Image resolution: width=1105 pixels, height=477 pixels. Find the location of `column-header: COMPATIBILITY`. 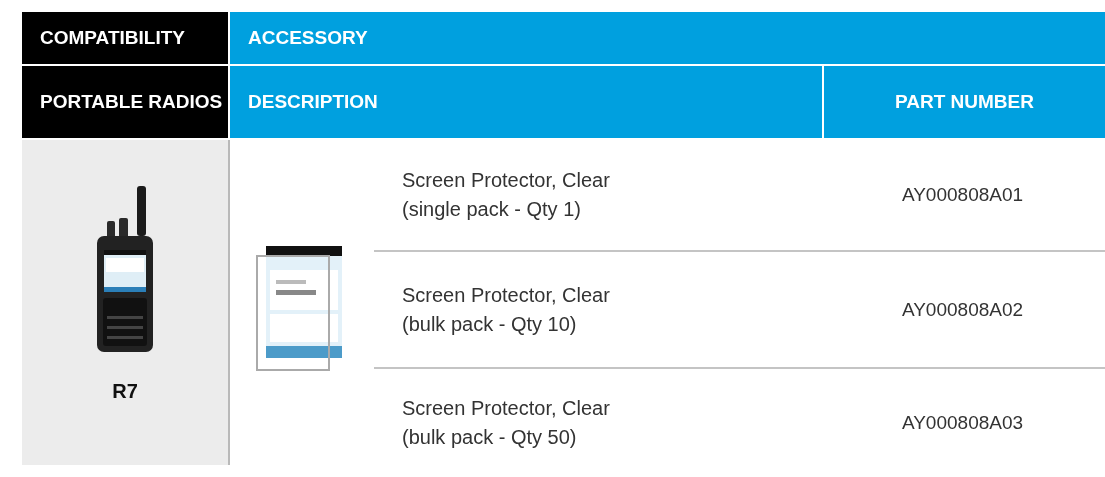

column-header: COMPATIBILITY is located at coordinates (125, 38).